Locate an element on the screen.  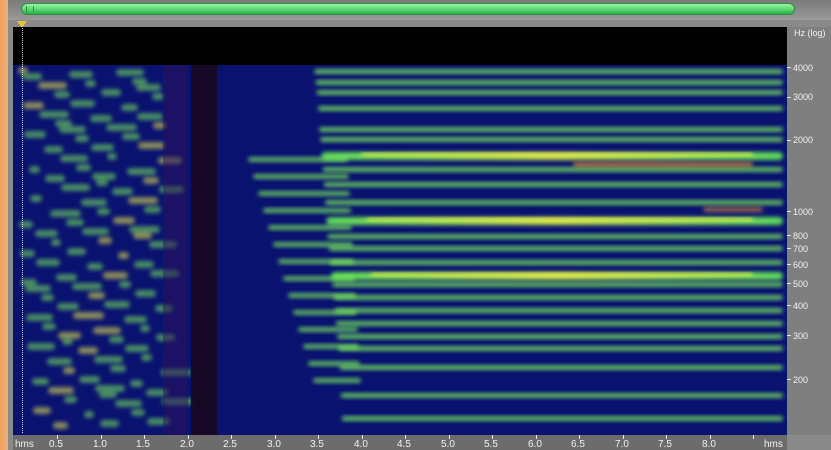
time-axis-unit-right: hms is located at coordinates (773, 444).